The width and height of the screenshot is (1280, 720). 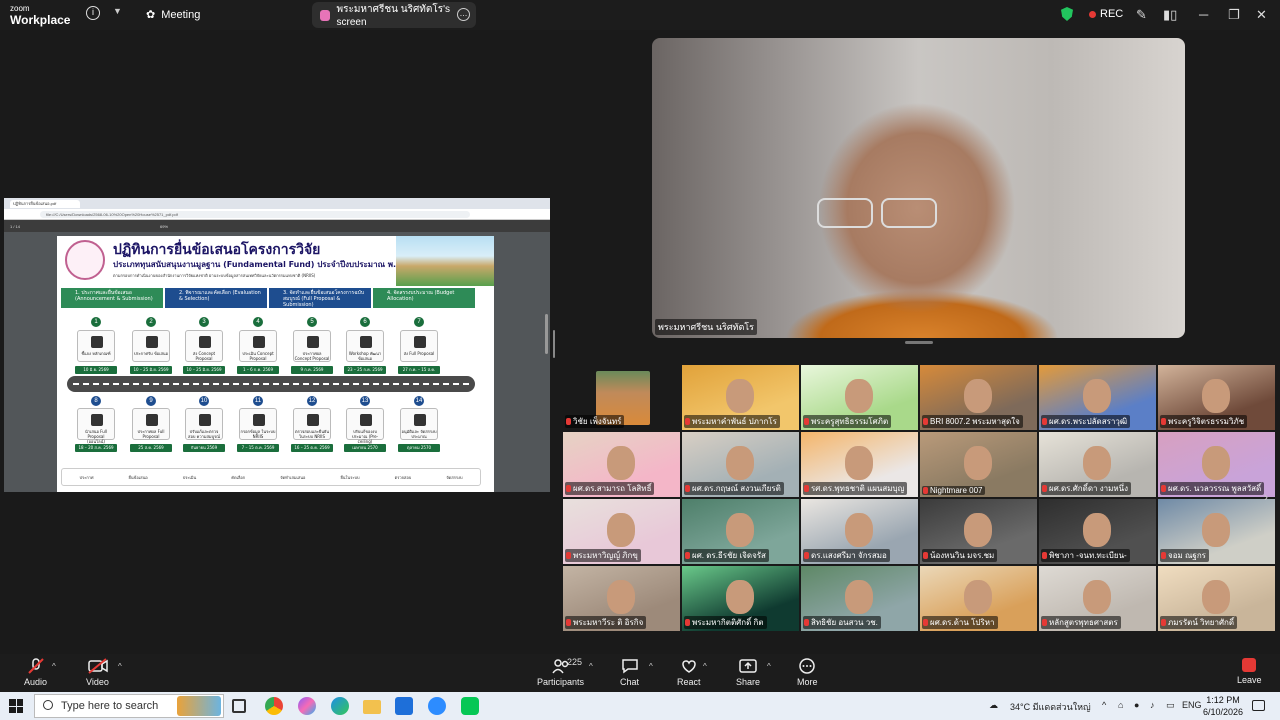 What do you see at coordinates (1083, 622) in the screenshot?
I see `participant-name: หลักสูตรพุทธศาสตร` at bounding box center [1083, 622].